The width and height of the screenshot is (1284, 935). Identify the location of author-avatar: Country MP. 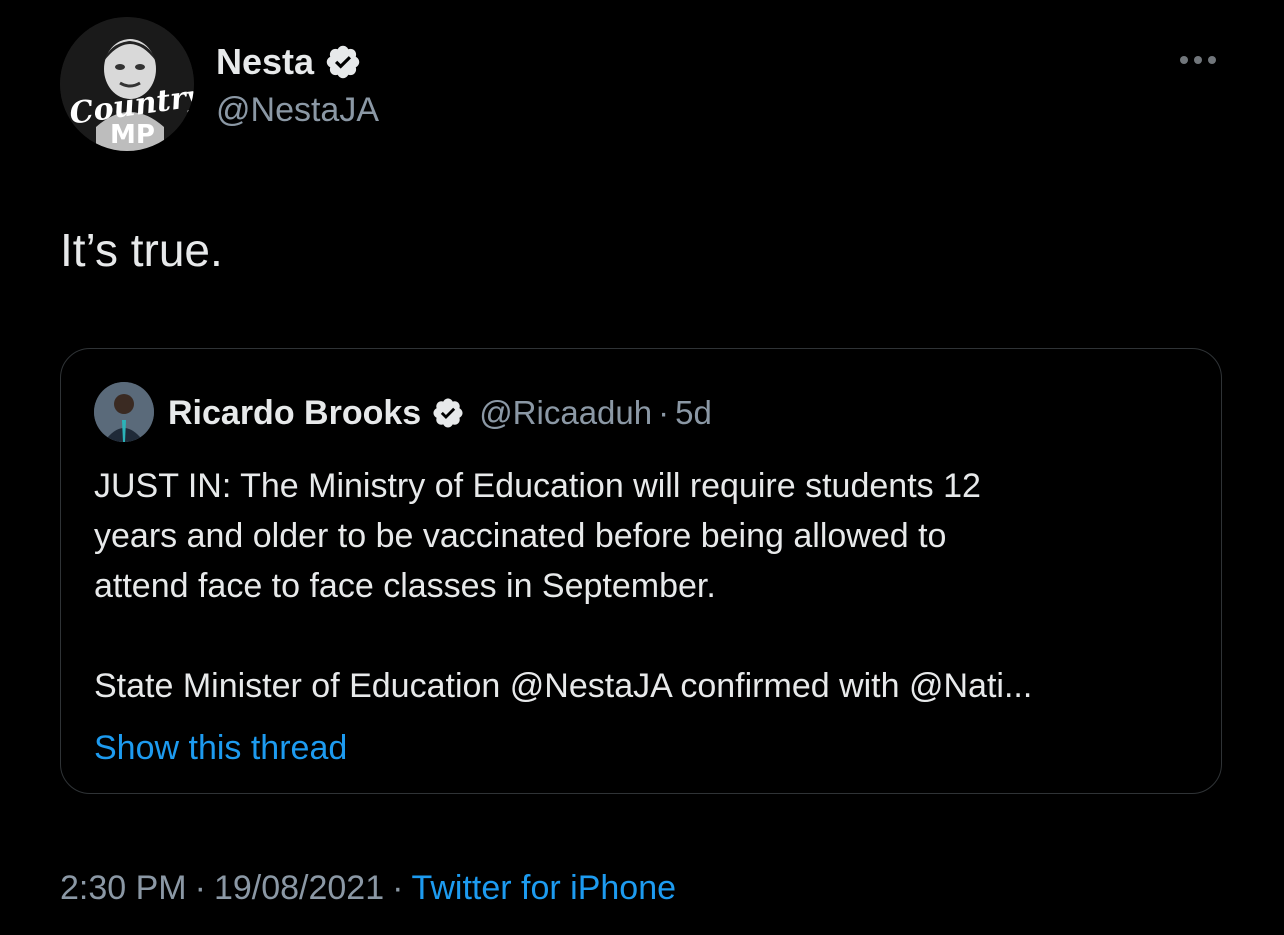
(127, 84).